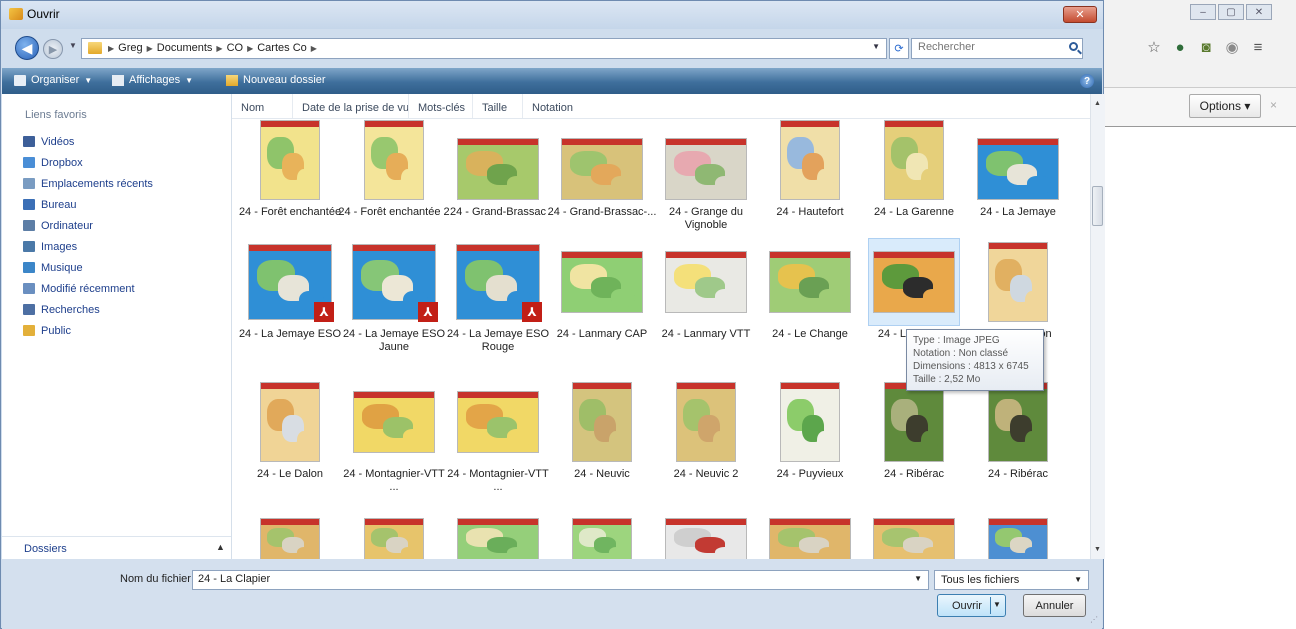 The width and height of the screenshot is (1296, 629). I want to click on file-item: ⅄ 24 - La Jemaye ESO Rouge, so click(498, 303).